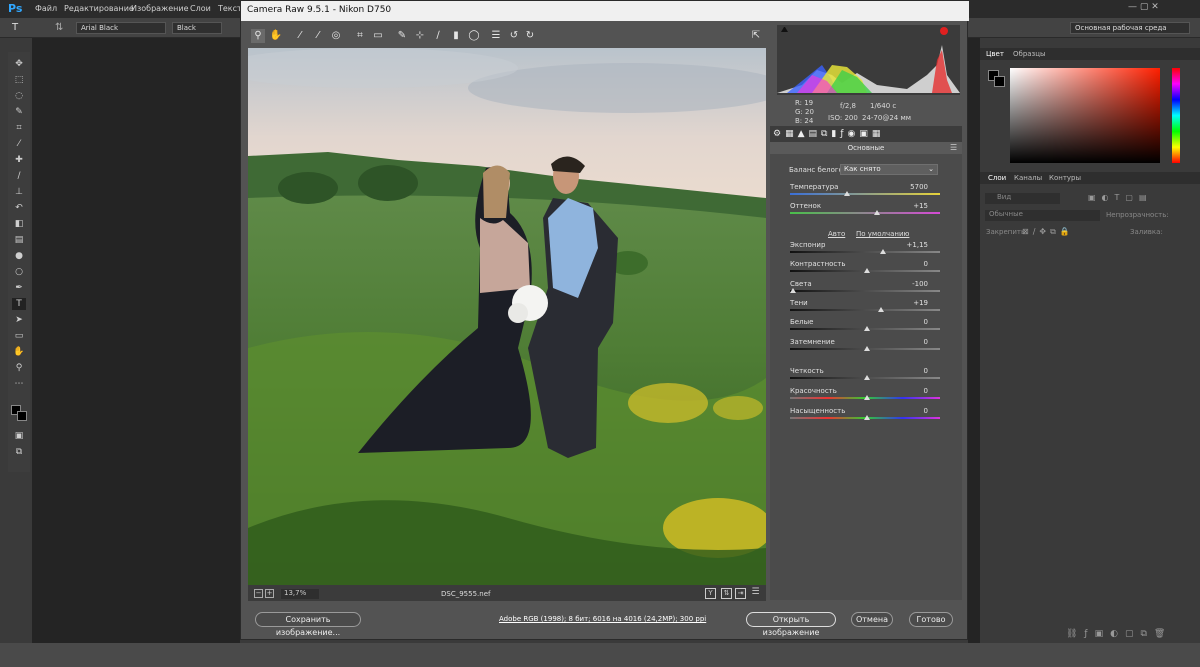 This screenshot has width=1200, height=667. Describe the element at coordinates (1048, 232) in the screenshot. I see `lock-icons: ⊠∕✥⧉🔒` at that location.